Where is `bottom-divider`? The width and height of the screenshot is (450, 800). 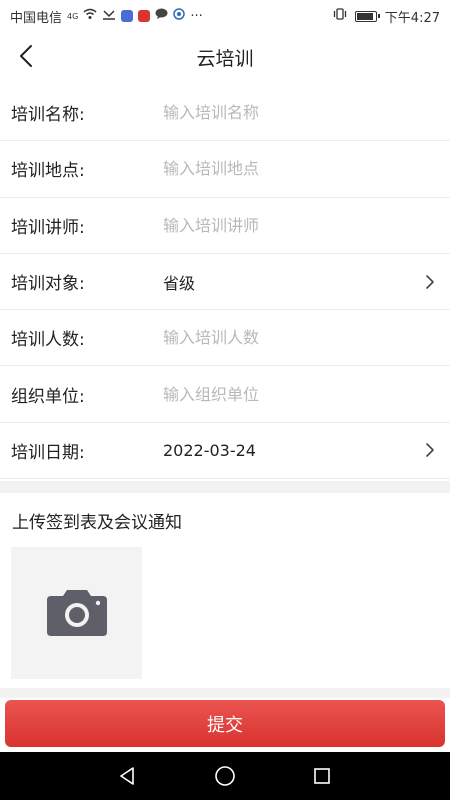 bottom-divider is located at coordinates (225, 693).